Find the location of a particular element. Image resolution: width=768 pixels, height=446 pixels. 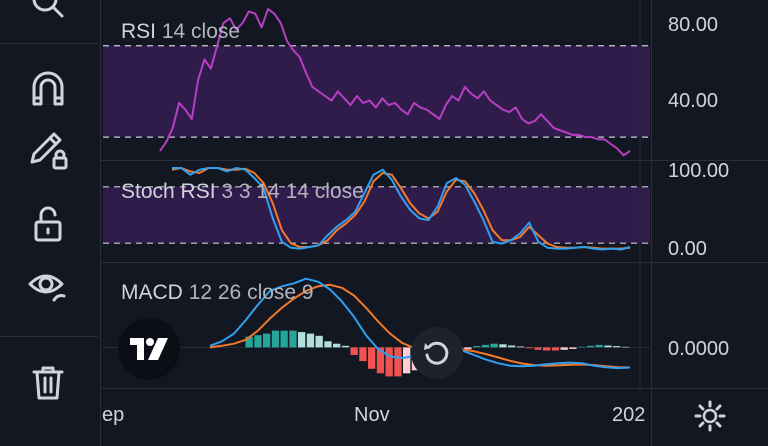

macd-legend: MACD 12 26 close 9 is located at coordinates (217, 293).